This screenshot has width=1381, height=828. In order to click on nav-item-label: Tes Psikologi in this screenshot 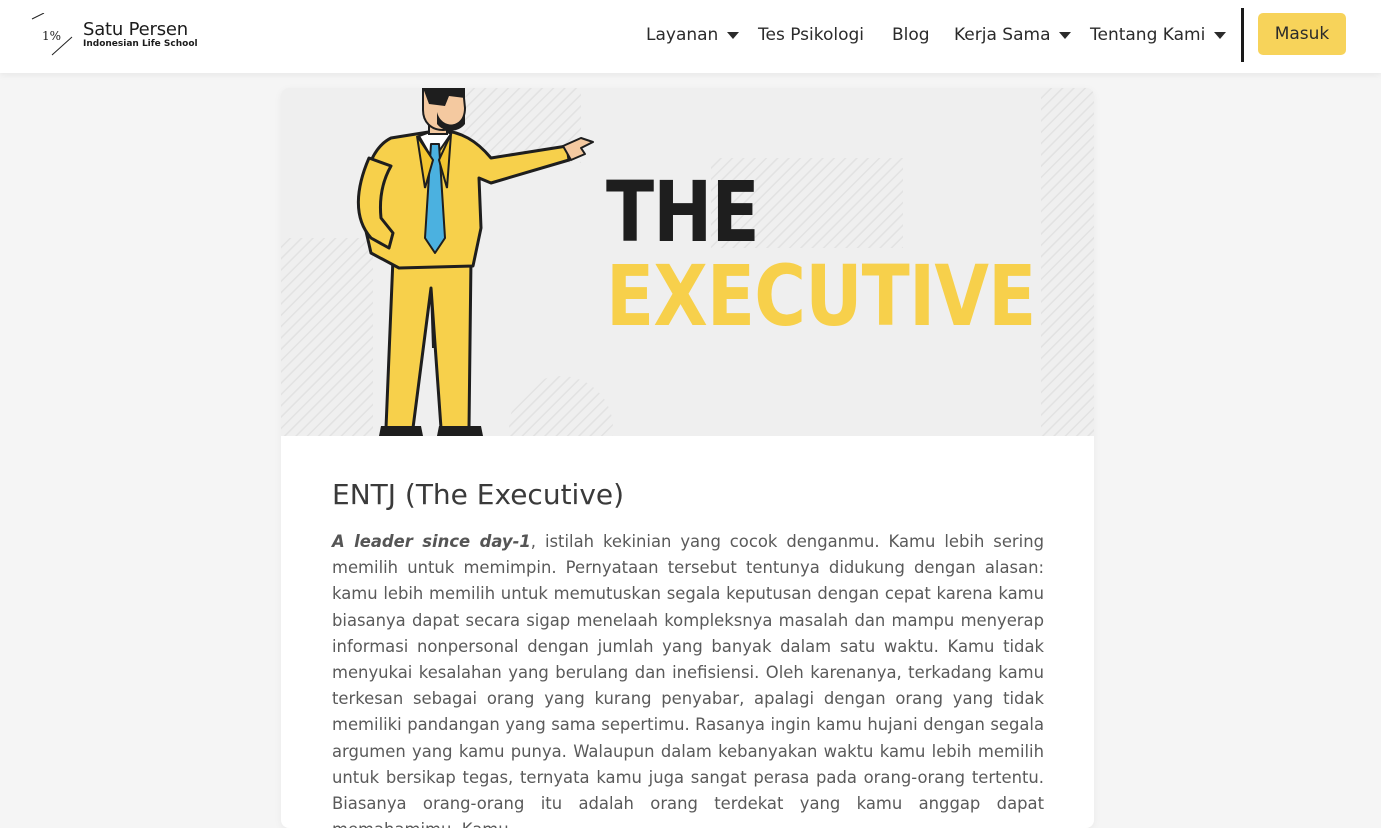, I will do `click(811, 35)`.